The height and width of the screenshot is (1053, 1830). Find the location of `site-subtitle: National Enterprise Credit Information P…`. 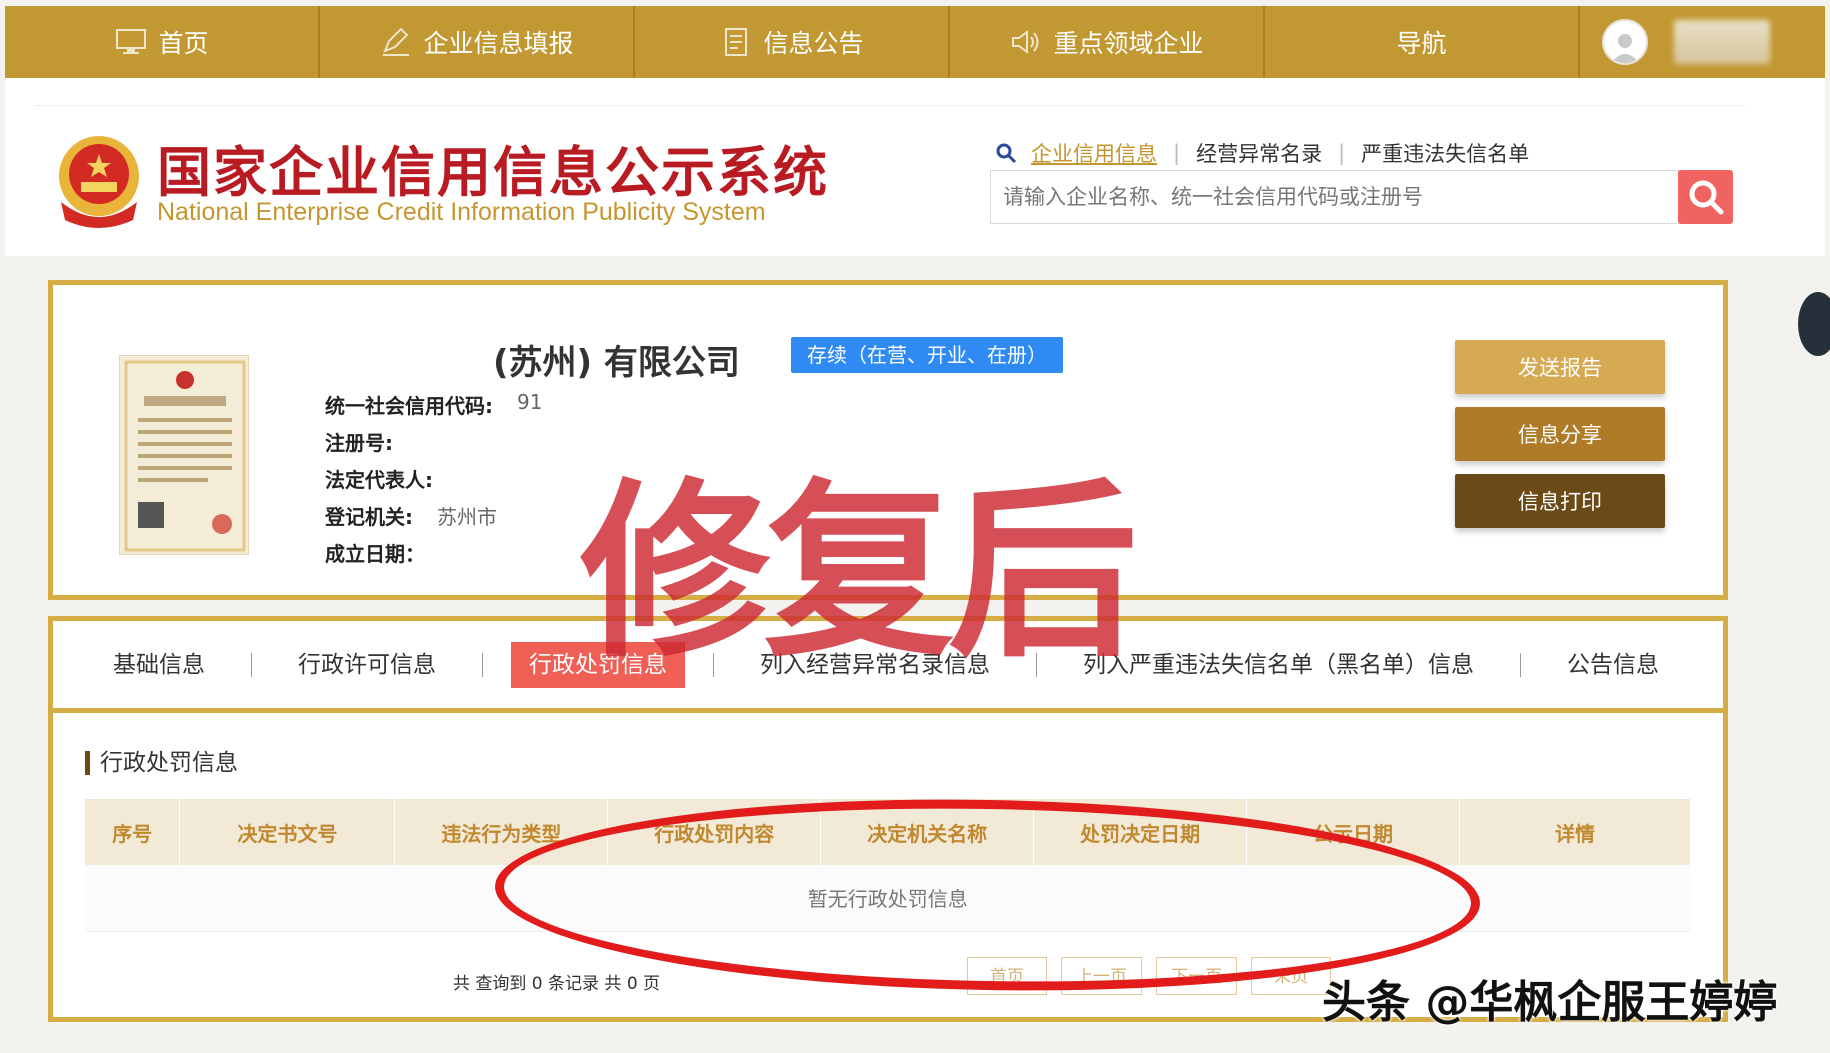

site-subtitle: National Enterprise Credit Information P… is located at coordinates (461, 212).